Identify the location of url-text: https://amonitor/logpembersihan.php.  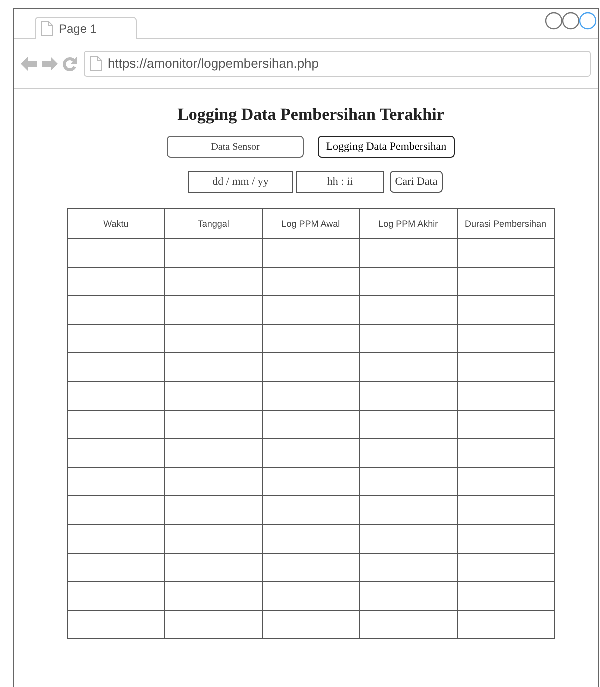
(214, 63).